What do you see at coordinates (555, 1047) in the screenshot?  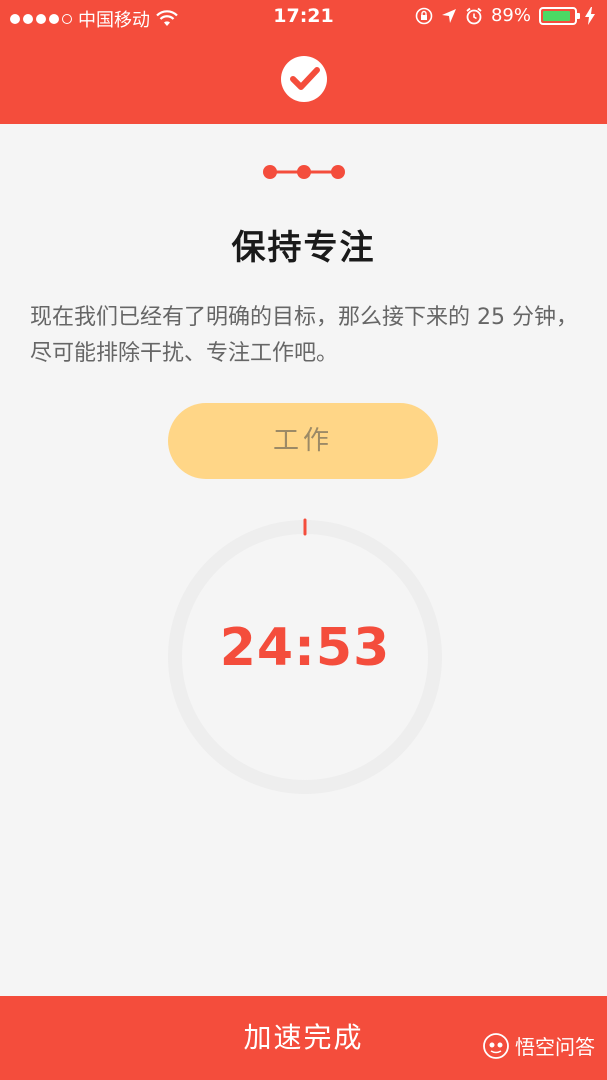 I see `watermark-text: 悟空问答` at bounding box center [555, 1047].